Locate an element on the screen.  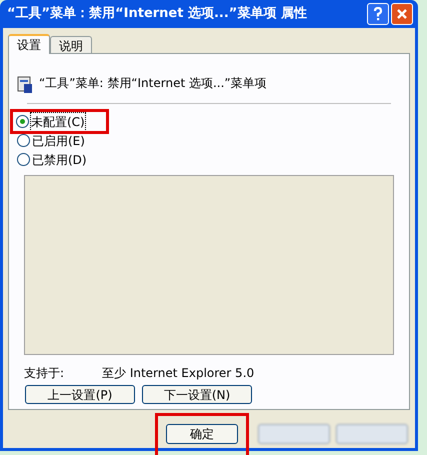
radio-button: 未配置(C) is located at coordinates (50, 121).